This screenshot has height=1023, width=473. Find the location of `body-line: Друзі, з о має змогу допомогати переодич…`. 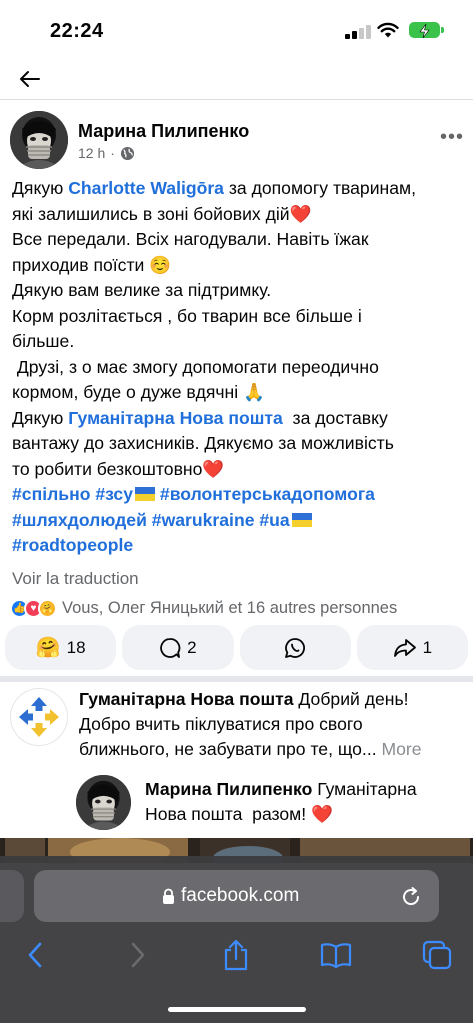

body-line: Друзі, з о має змогу допомогати переодич… is located at coordinates (195, 366).